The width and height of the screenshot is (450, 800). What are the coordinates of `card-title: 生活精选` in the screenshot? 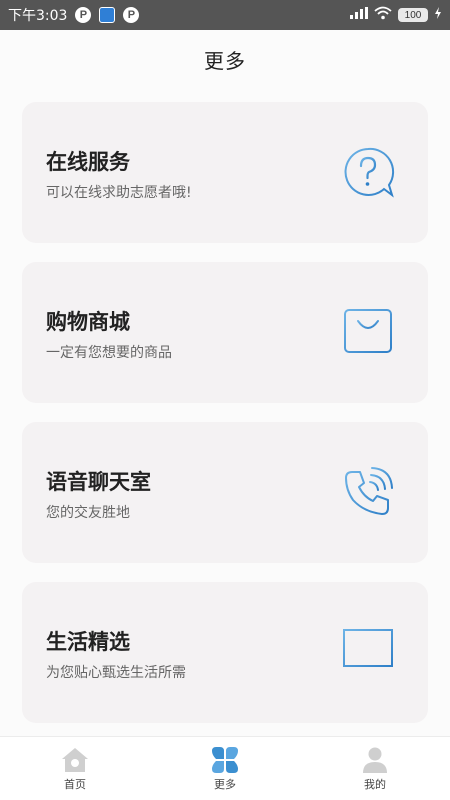 It's located at (88, 642).